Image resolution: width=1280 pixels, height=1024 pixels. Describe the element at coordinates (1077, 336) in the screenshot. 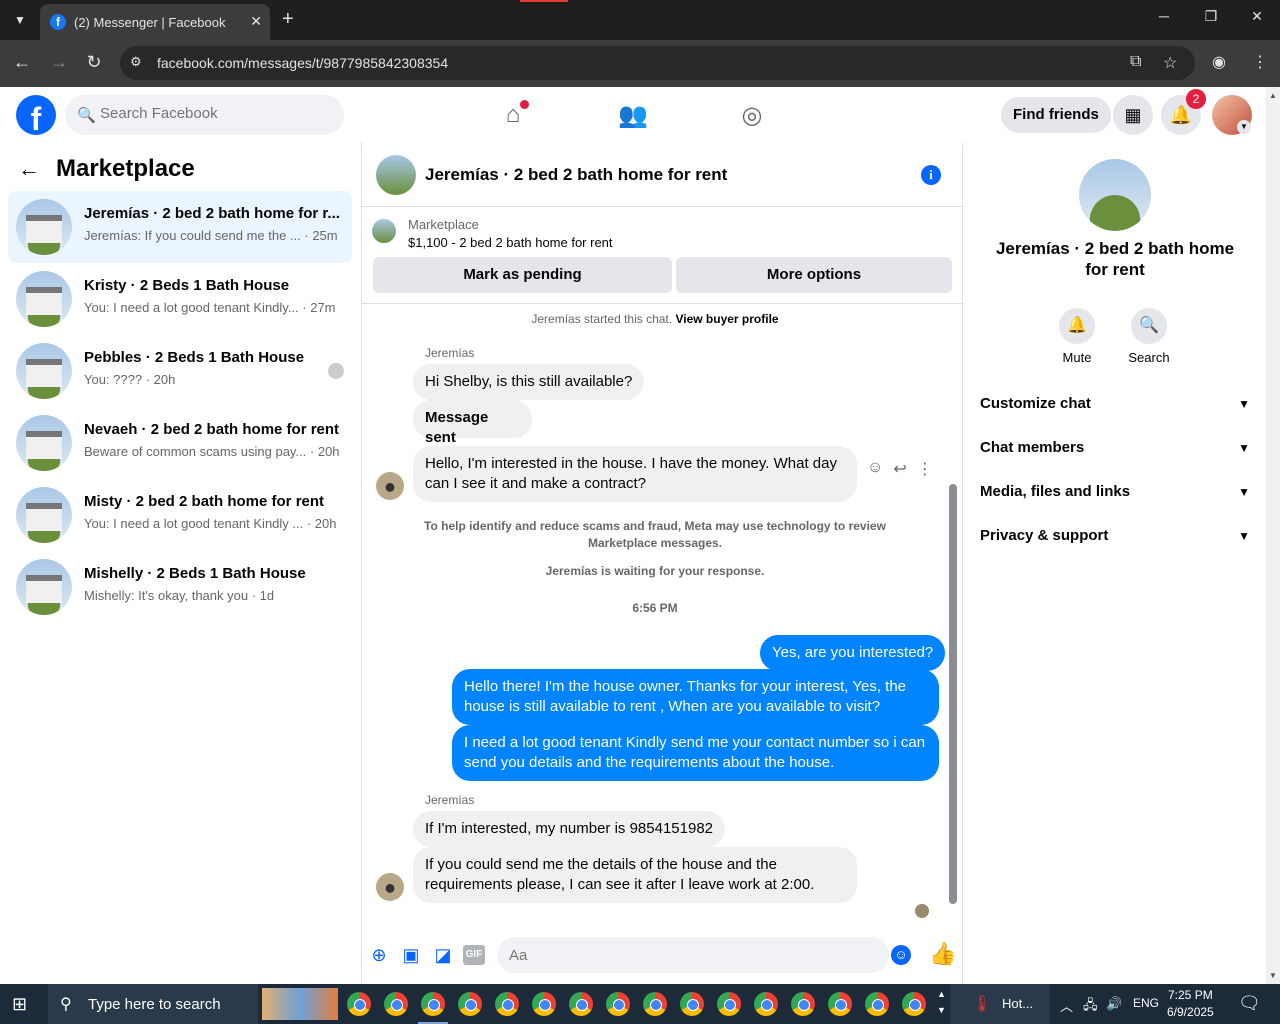

I see `mute-button: 🔔 Mute` at that location.